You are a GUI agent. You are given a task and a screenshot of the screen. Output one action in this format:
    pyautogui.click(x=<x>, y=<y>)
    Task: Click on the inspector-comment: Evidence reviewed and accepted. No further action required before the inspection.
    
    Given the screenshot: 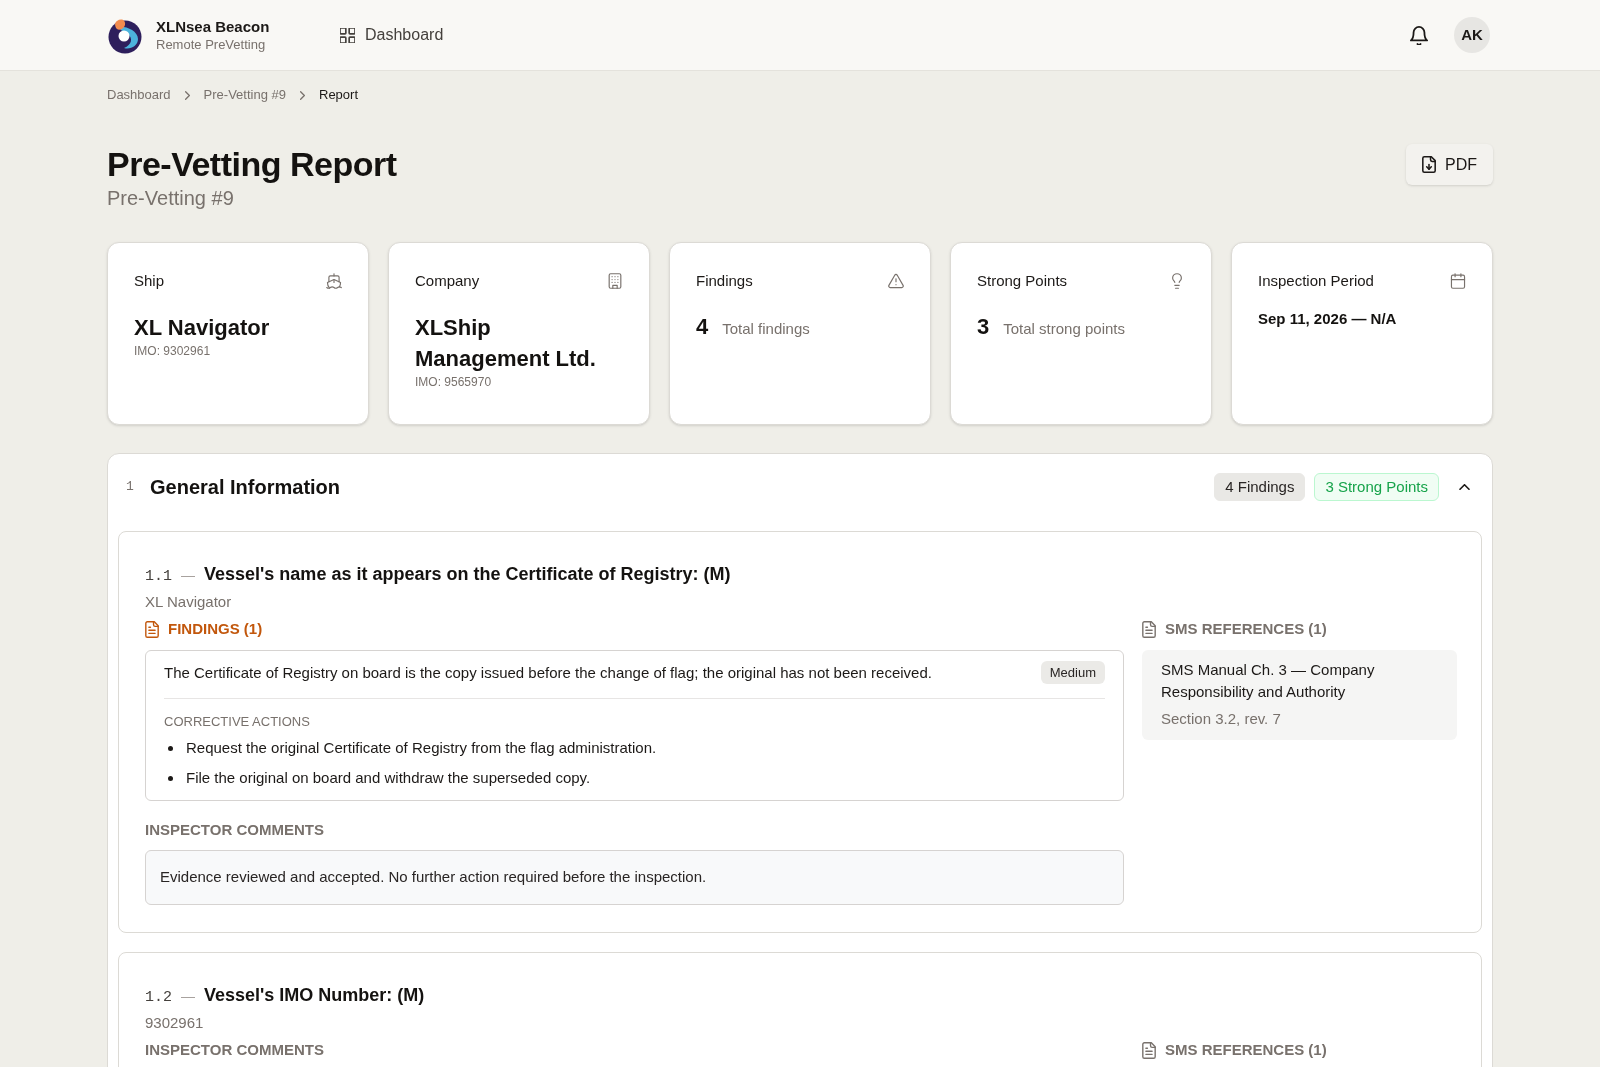 What is the action you would take?
    pyautogui.click(x=634, y=877)
    